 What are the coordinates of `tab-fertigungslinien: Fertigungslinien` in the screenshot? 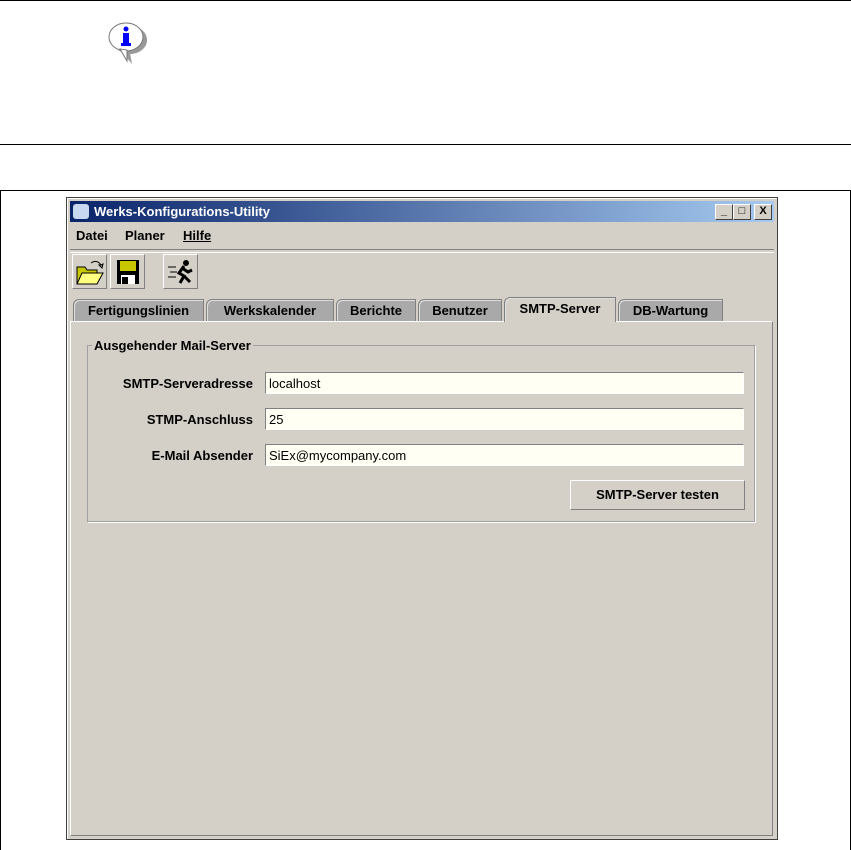 It's located at (138, 310).